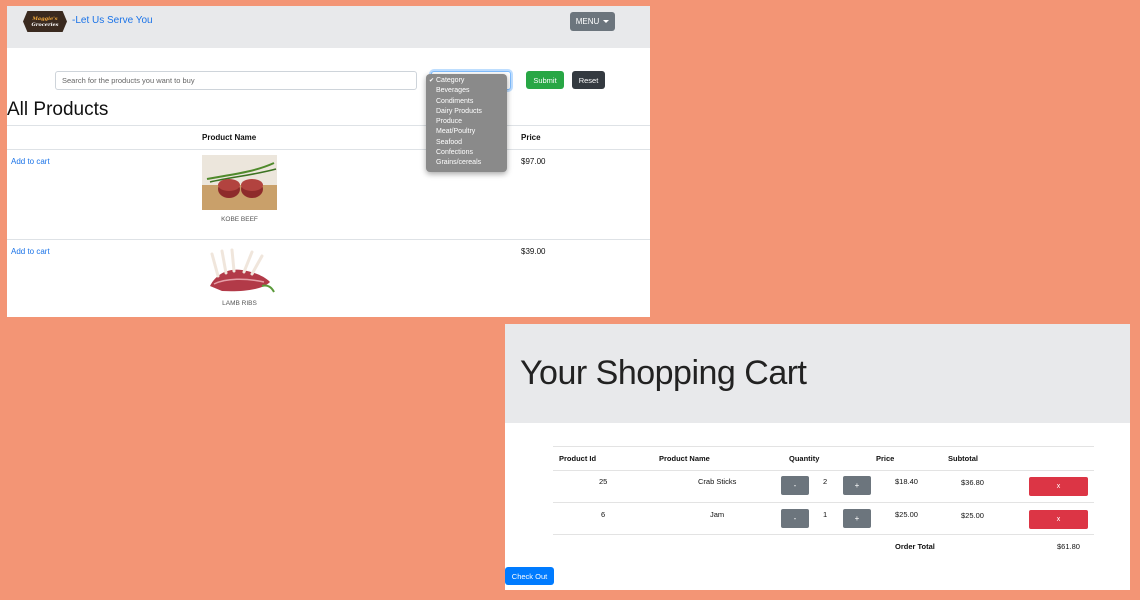  What do you see at coordinates (587, 21) in the screenshot?
I see `menu-button-label: MENU` at bounding box center [587, 21].